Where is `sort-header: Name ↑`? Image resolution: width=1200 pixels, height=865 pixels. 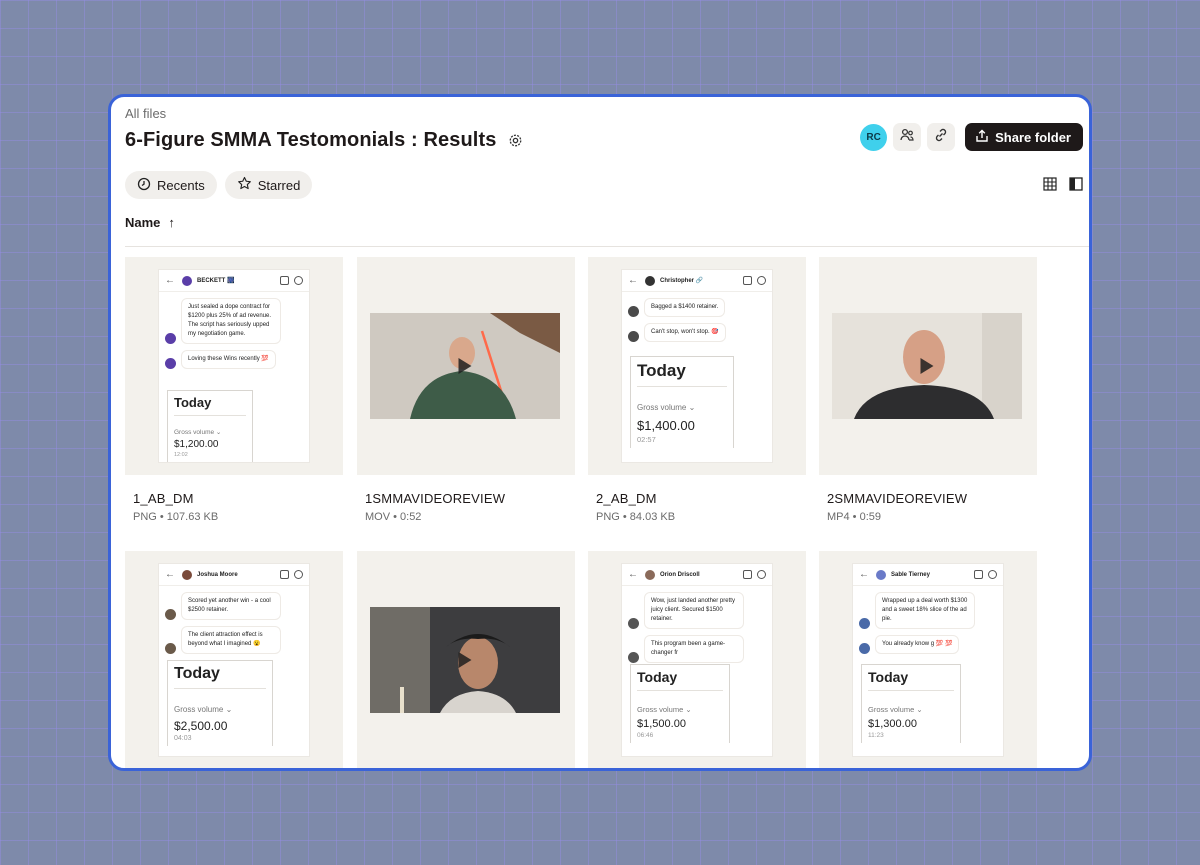
sort-header: Name ↑ is located at coordinates (607, 231).